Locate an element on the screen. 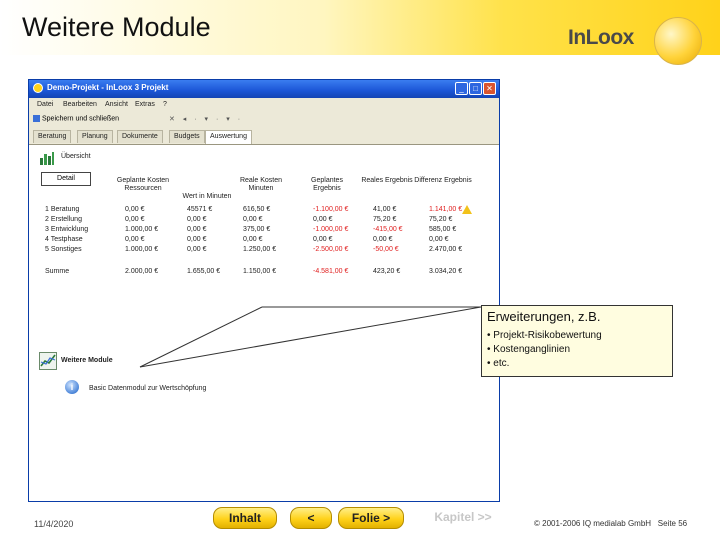  info-icon: i is located at coordinates (72, 387).